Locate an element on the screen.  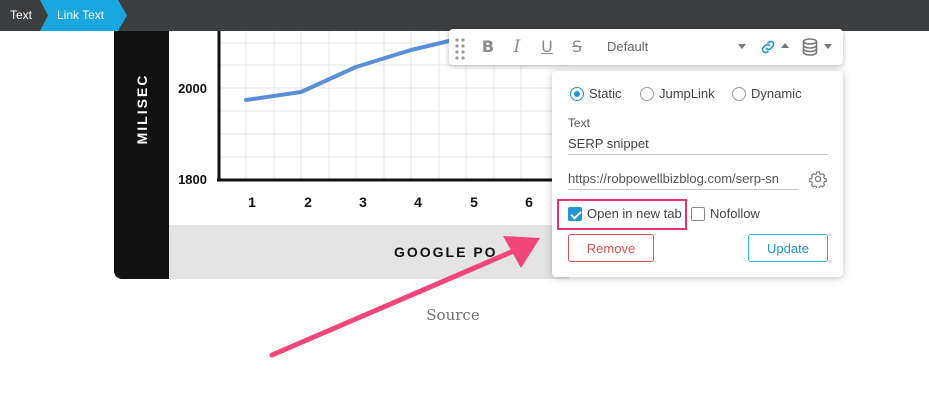
database-icon is located at coordinates (810, 47).